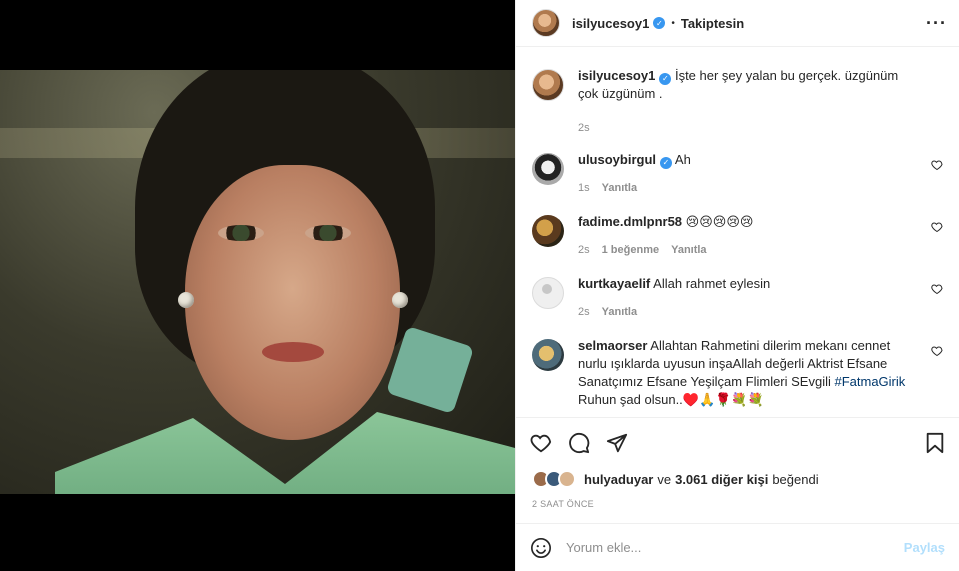  Describe the element at coordinates (671, 399) in the screenshot. I see `comment-text-end: Ruhun şad olsun..♥️🙏🌹💐💐` at that location.